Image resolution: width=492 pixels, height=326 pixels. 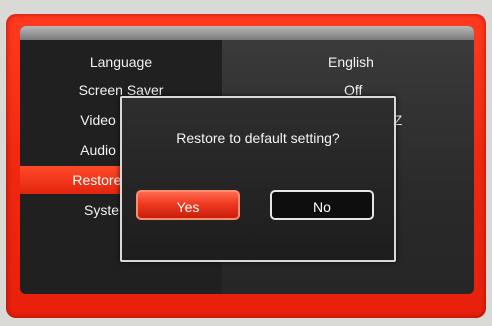 I want to click on dialog-message: Restore to default setting?, so click(x=258, y=138).